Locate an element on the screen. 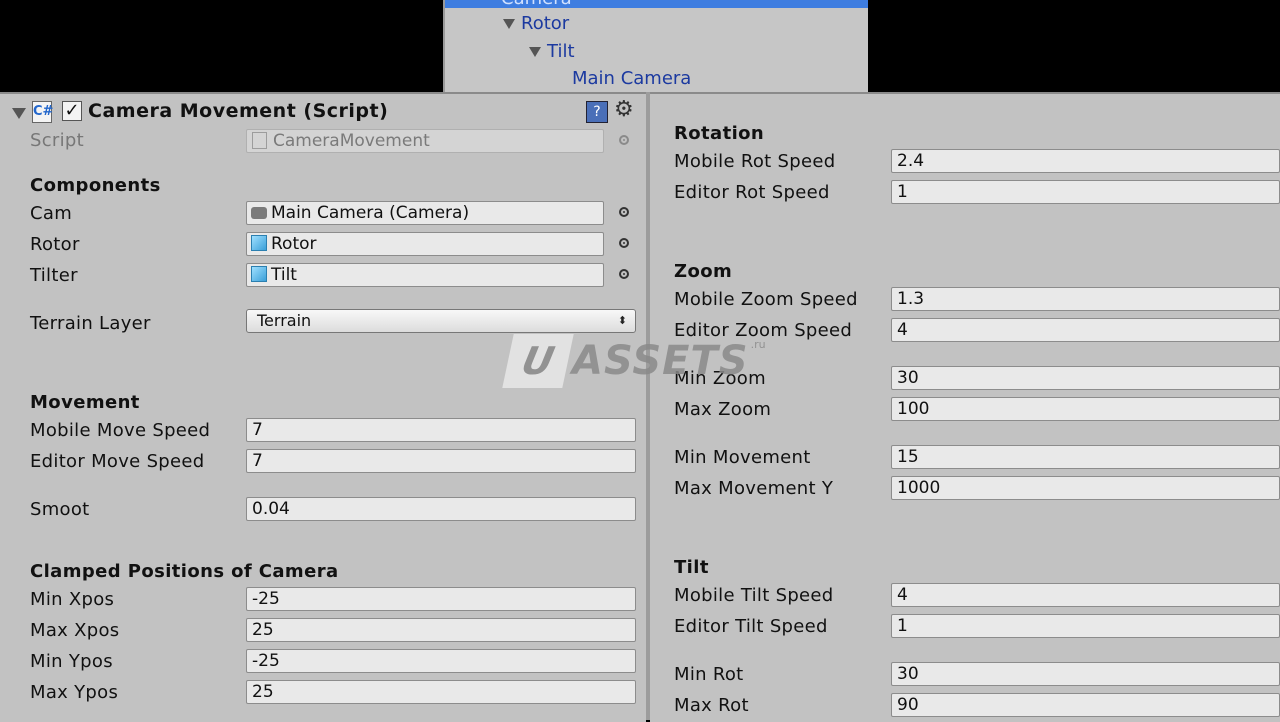 The image size is (1280, 722). script-field: CameraMovement is located at coordinates (425, 141).